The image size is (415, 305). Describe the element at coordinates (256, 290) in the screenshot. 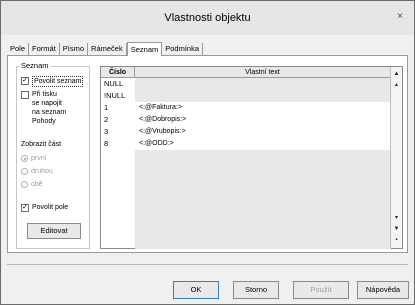

I see `storno-button: Storno` at that location.